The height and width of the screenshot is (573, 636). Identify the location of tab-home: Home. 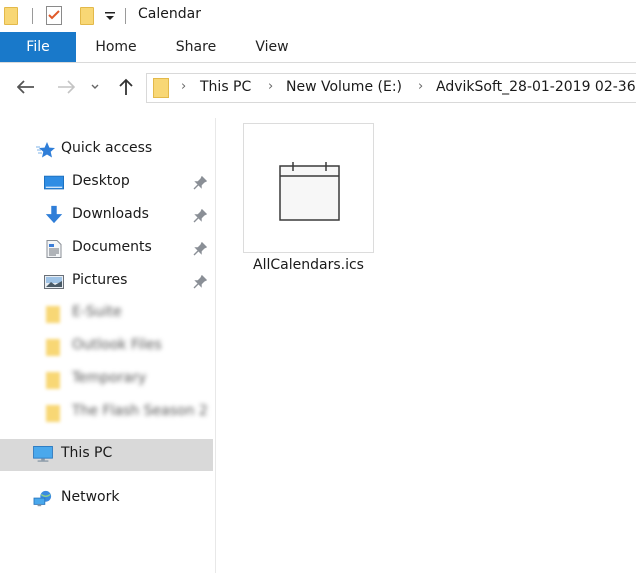
(116, 47).